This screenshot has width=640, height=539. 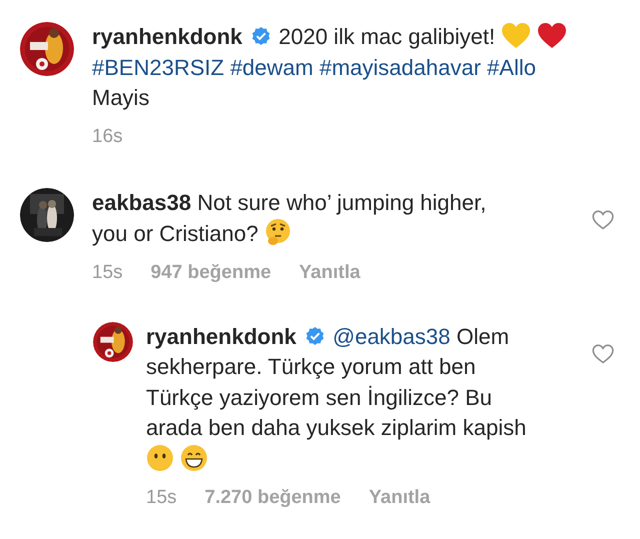 I want to click on username: eakbas38, so click(x=142, y=202).